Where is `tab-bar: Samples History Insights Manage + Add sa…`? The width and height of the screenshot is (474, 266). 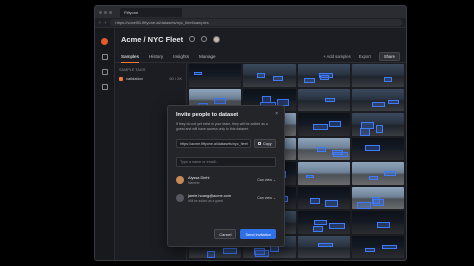 tab-bar: Samples History Insights Manage + Add sa… is located at coordinates (260, 56).